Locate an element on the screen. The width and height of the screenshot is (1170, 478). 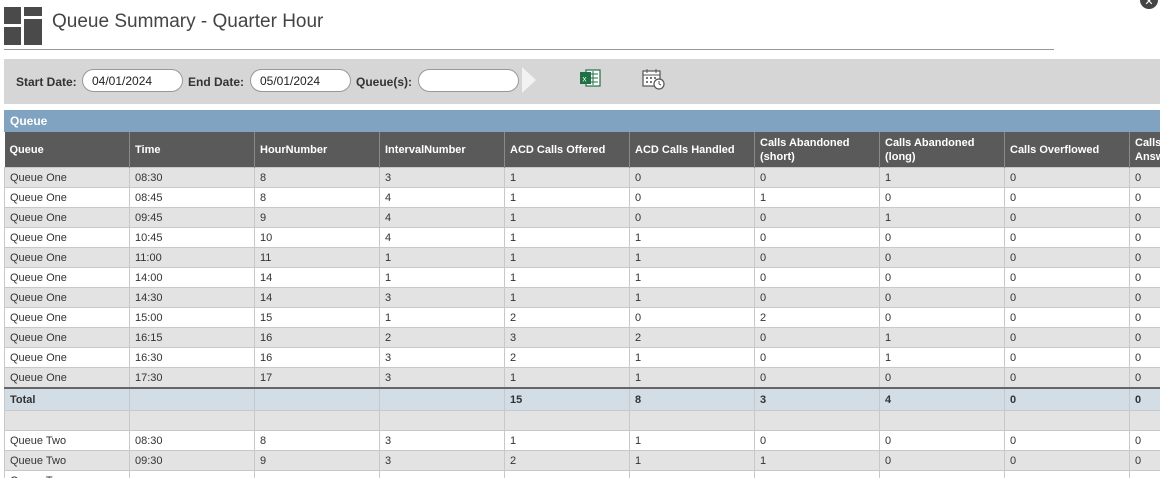
table-row: Queue One 17:30 17 3 1 1 0 0 0 0 is located at coordinates (582, 378).